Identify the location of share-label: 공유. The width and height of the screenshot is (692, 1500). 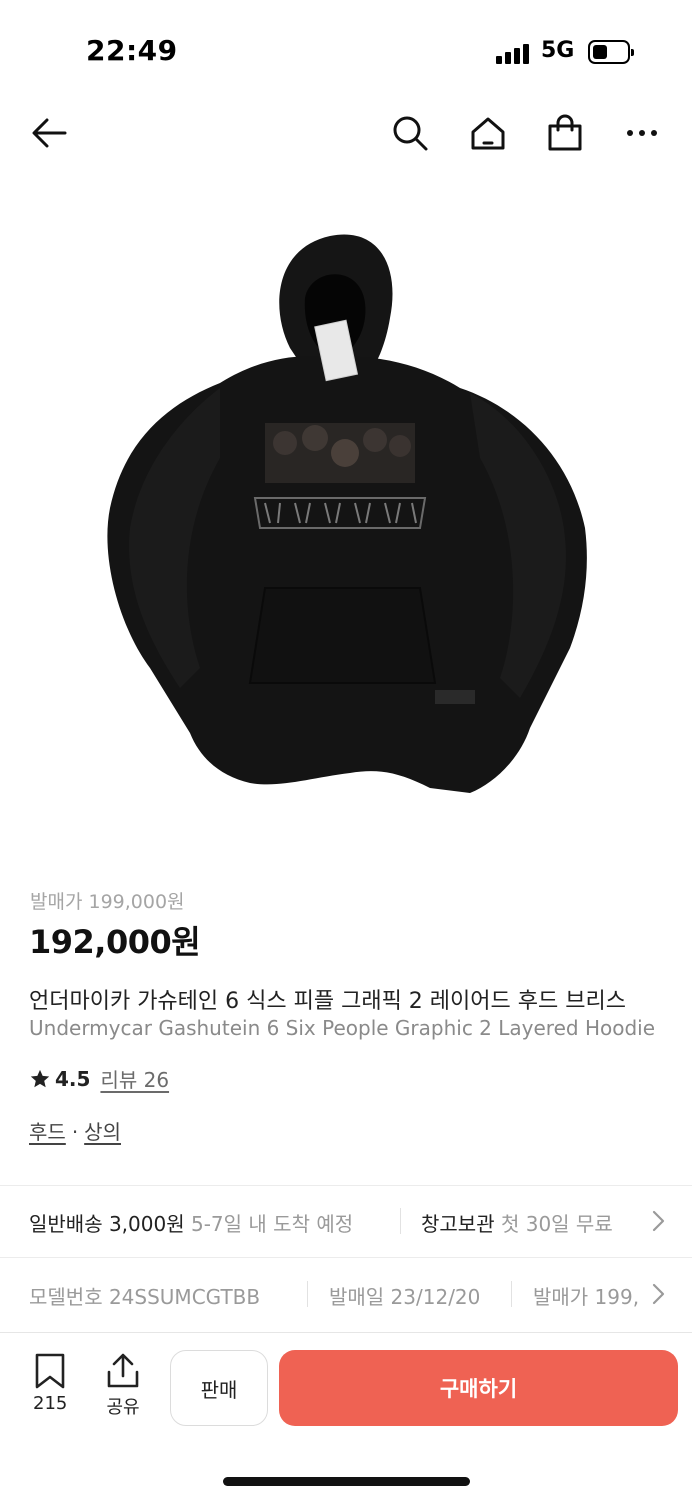
(123, 1407).